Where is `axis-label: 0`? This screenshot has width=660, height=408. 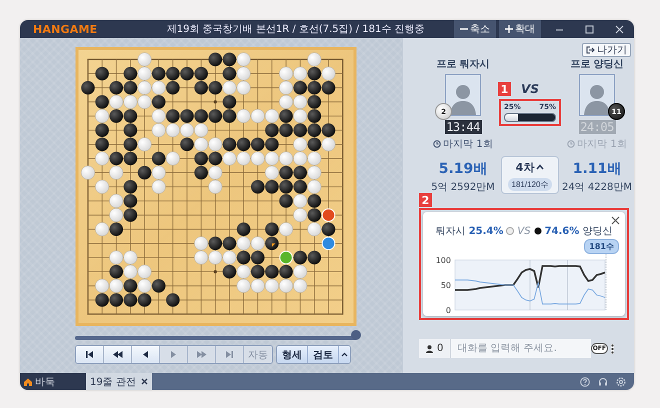
axis-label: 0 is located at coordinates (448, 310).